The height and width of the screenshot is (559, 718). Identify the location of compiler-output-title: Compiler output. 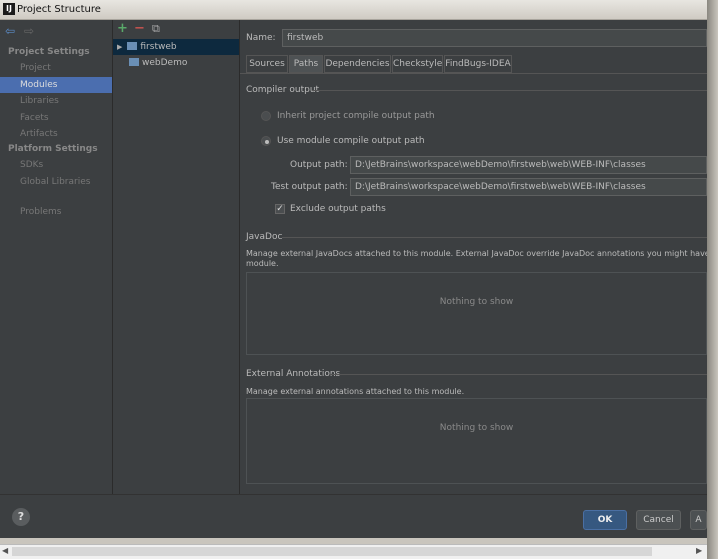
(283, 90).